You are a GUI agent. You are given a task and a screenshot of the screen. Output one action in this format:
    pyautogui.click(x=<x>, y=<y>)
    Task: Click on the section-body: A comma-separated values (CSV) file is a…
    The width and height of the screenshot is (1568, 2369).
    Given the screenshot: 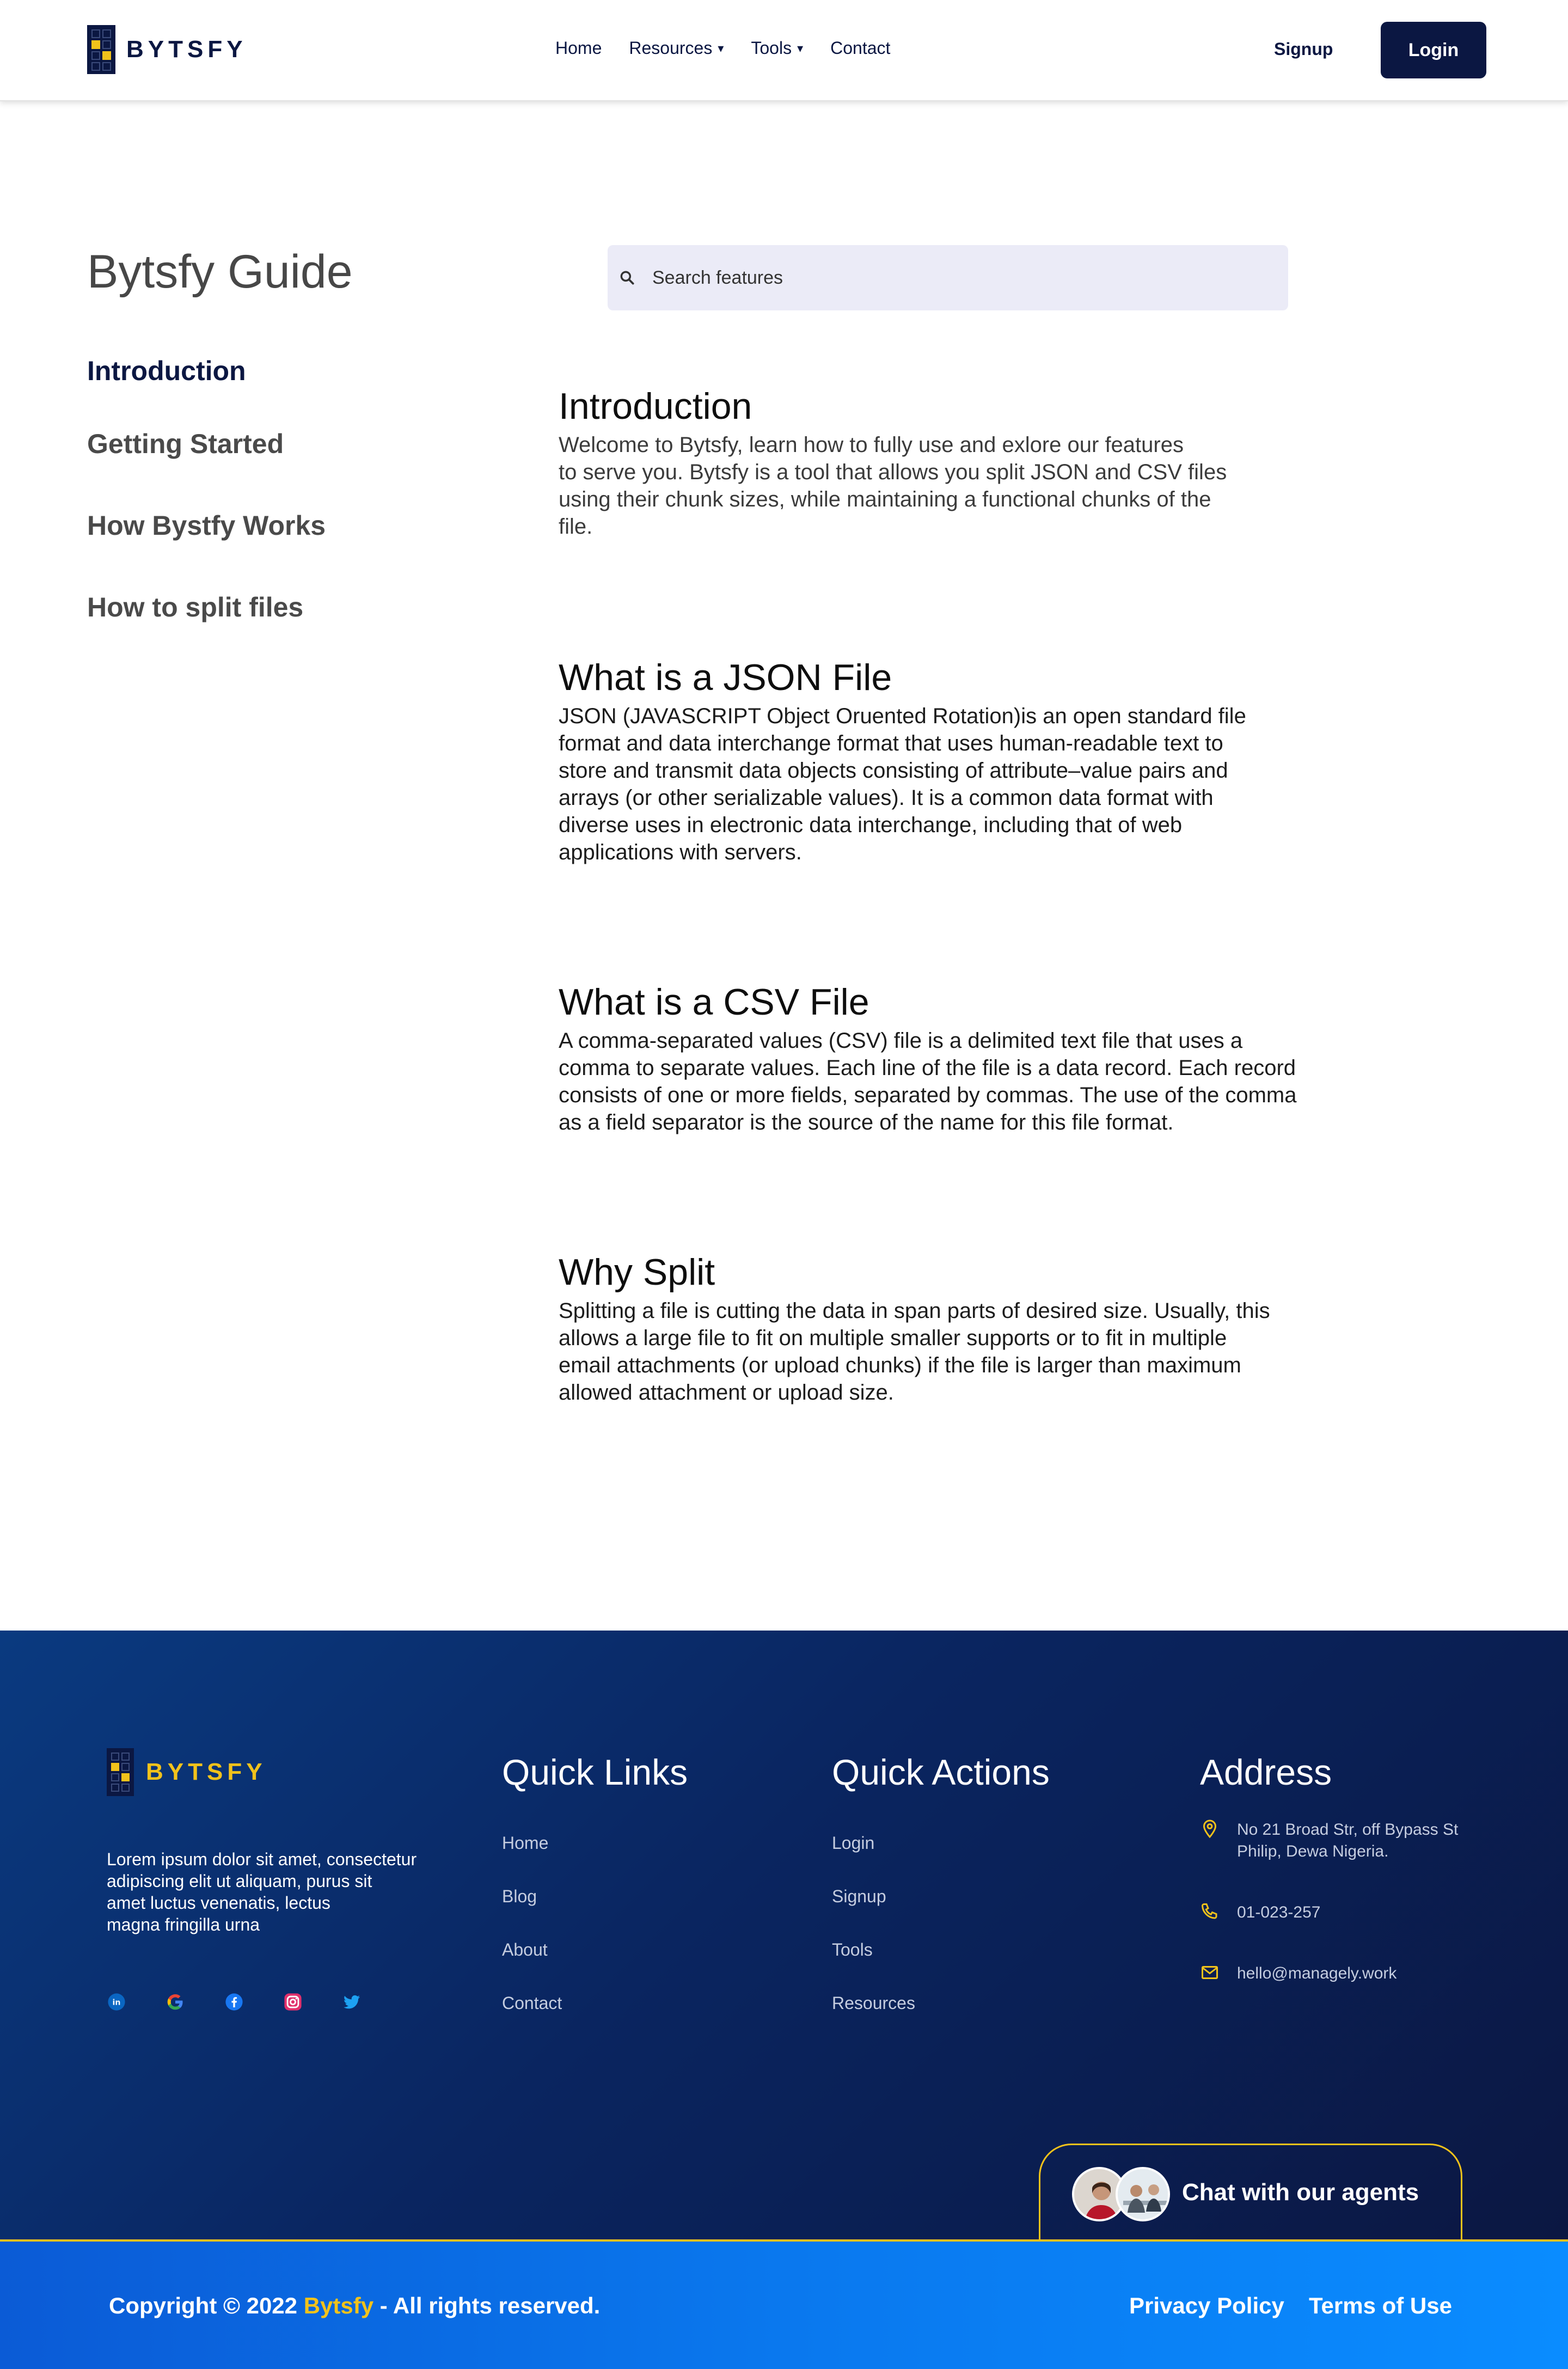 What is the action you would take?
    pyautogui.click(x=951, y=1081)
    